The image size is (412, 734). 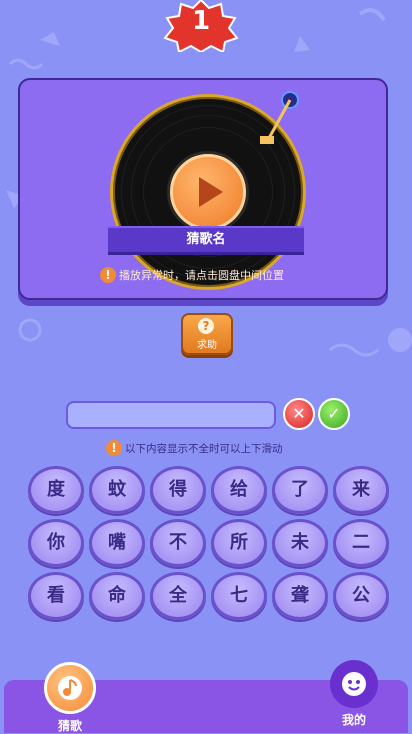 I want to click on character-tile: 二, so click(x=361, y=543).